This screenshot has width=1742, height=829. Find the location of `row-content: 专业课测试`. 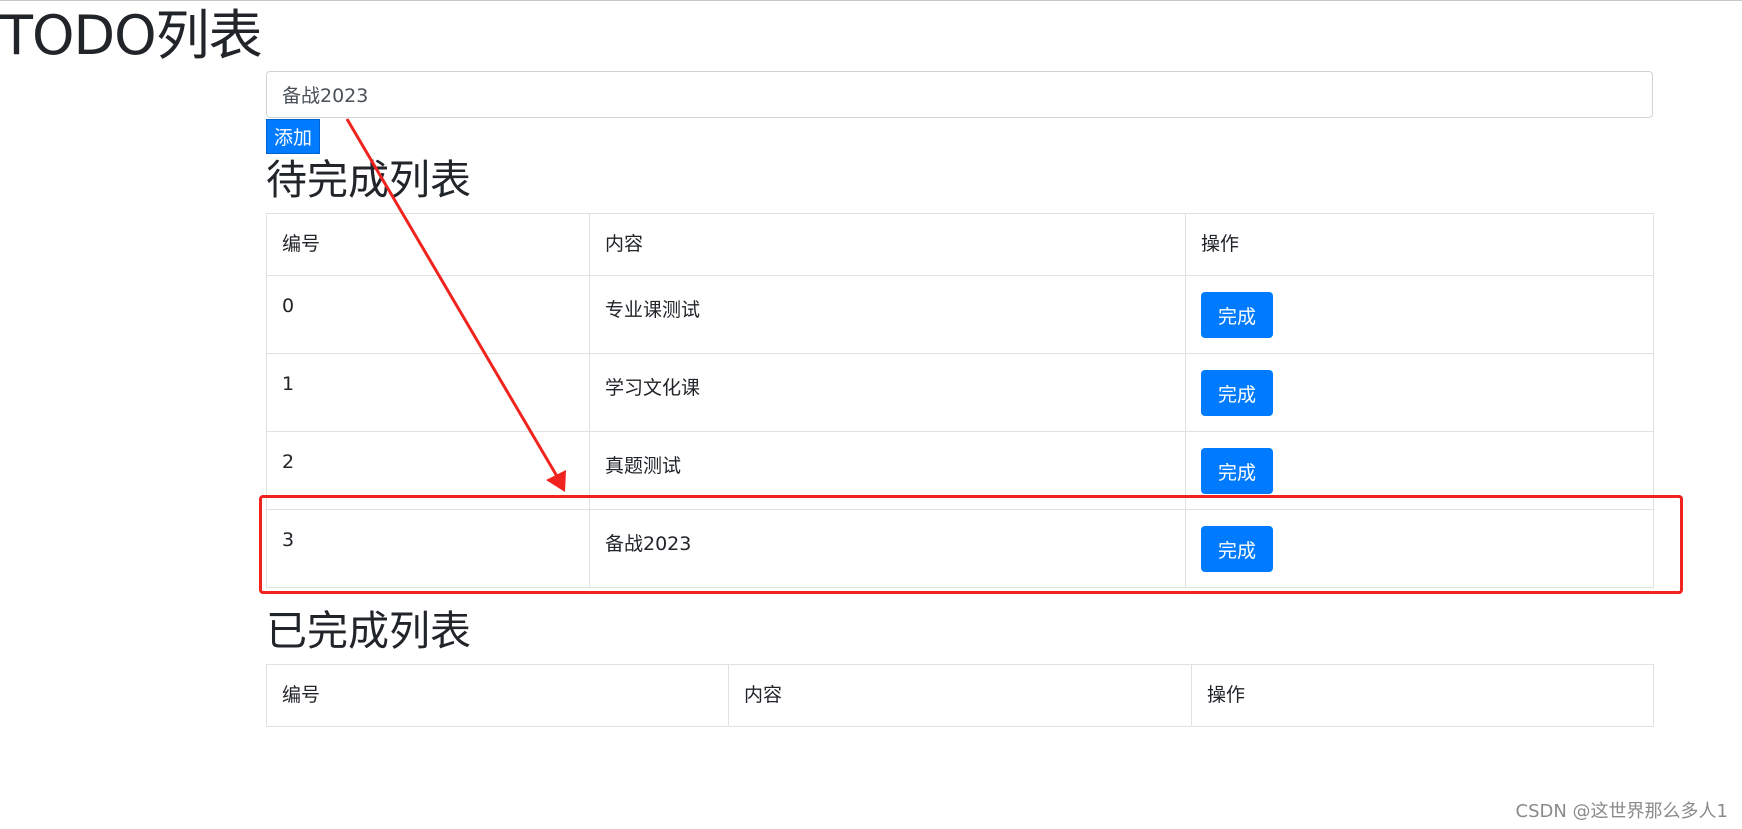

row-content: 专业课测试 is located at coordinates (887, 314).